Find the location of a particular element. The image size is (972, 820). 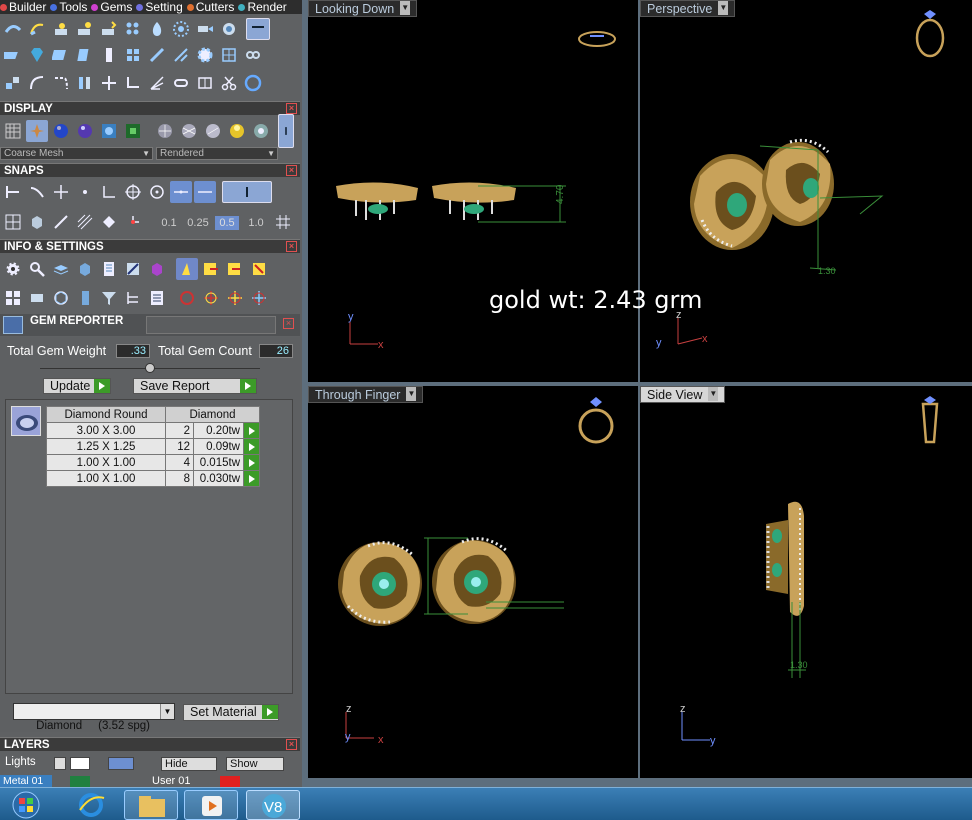

set-material-button: Set Material is located at coordinates (231, 712).